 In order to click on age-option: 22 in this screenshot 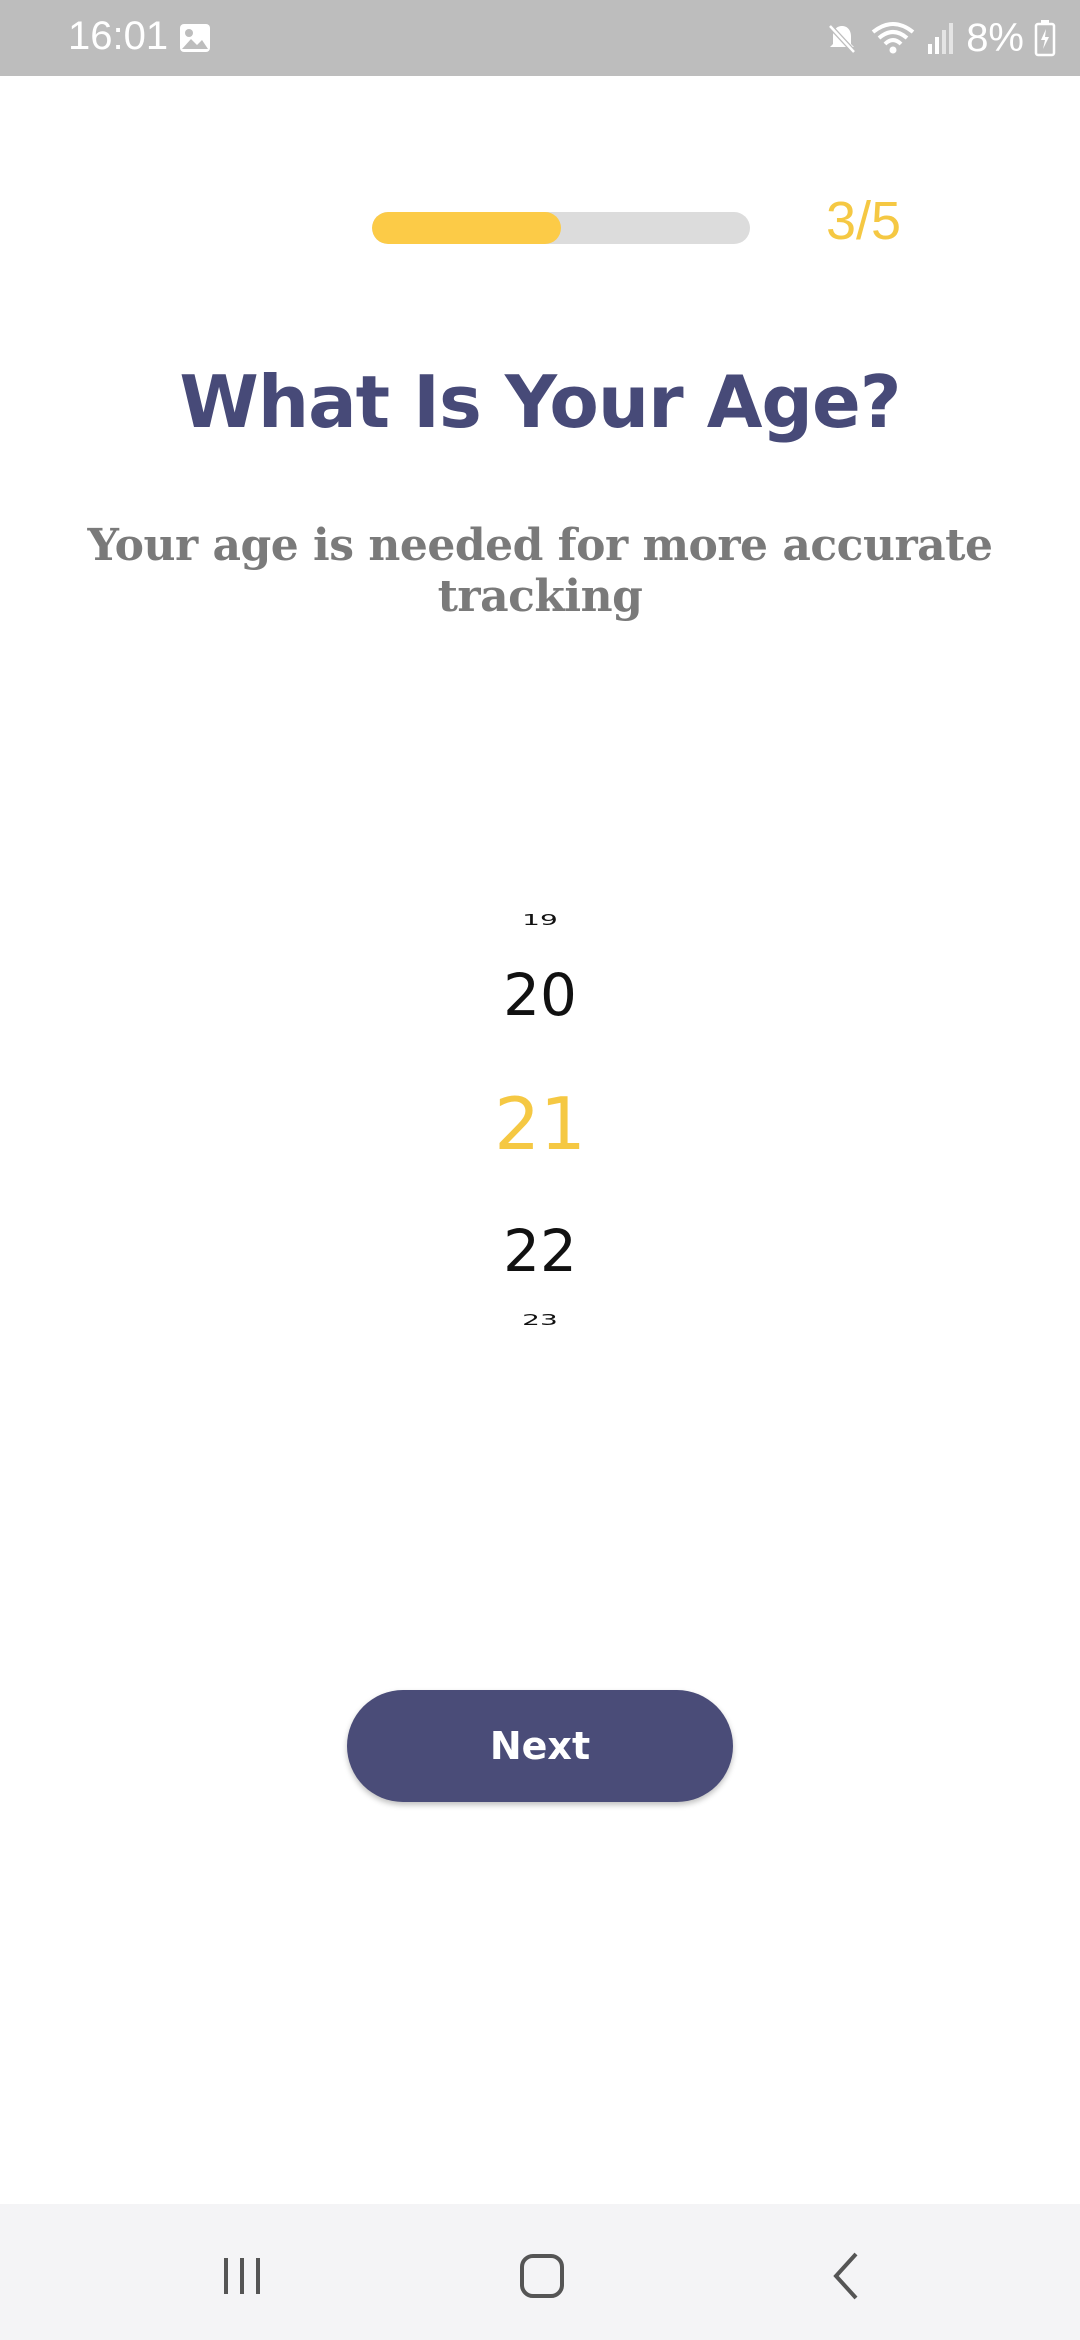, I will do `click(540, 1251)`.